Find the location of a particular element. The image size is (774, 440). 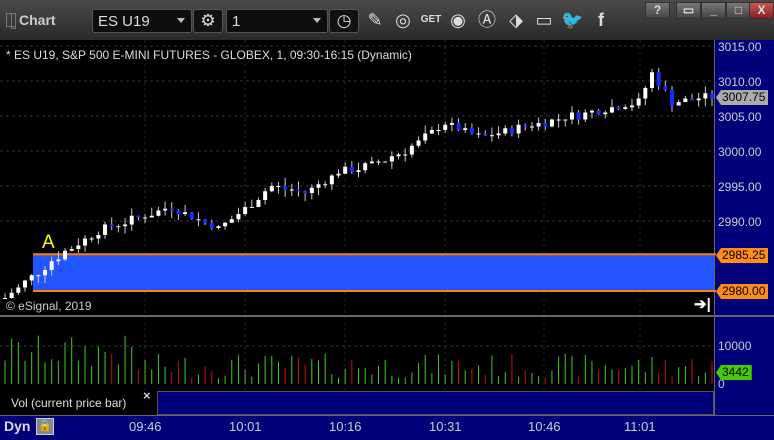

price-label: 3000.00 is located at coordinates (740, 152).